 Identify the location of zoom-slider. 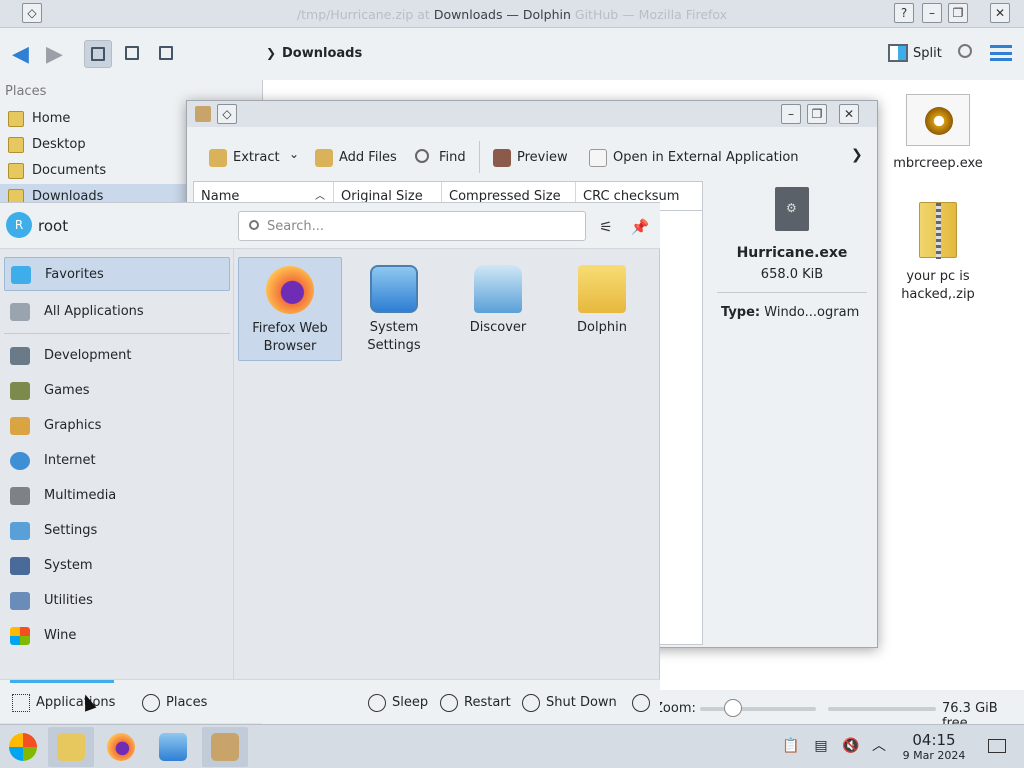
(758, 709).